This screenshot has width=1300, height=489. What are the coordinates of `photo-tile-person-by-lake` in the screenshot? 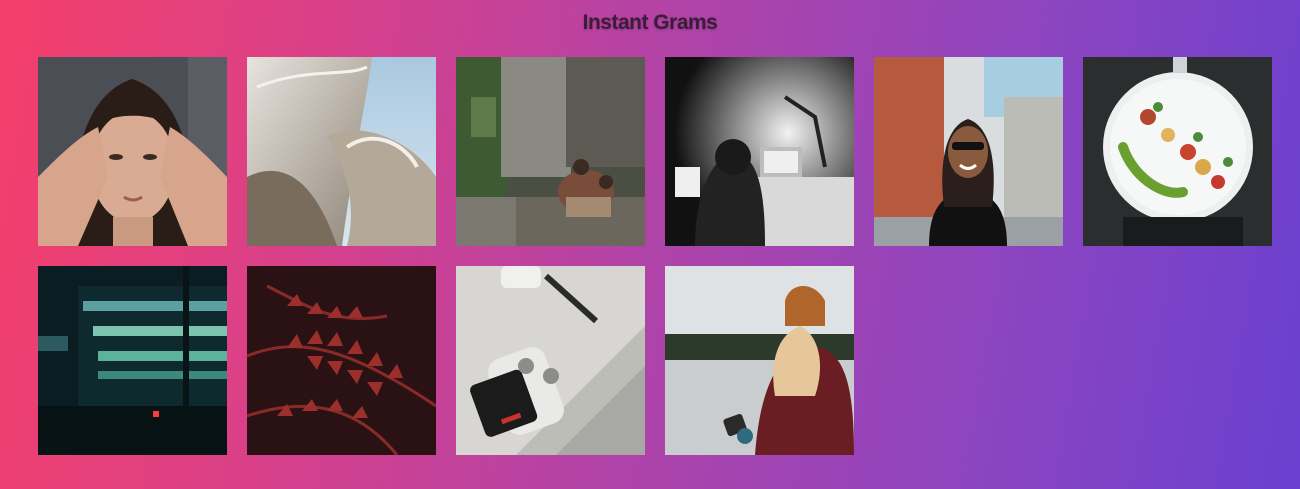 It's located at (759, 360).